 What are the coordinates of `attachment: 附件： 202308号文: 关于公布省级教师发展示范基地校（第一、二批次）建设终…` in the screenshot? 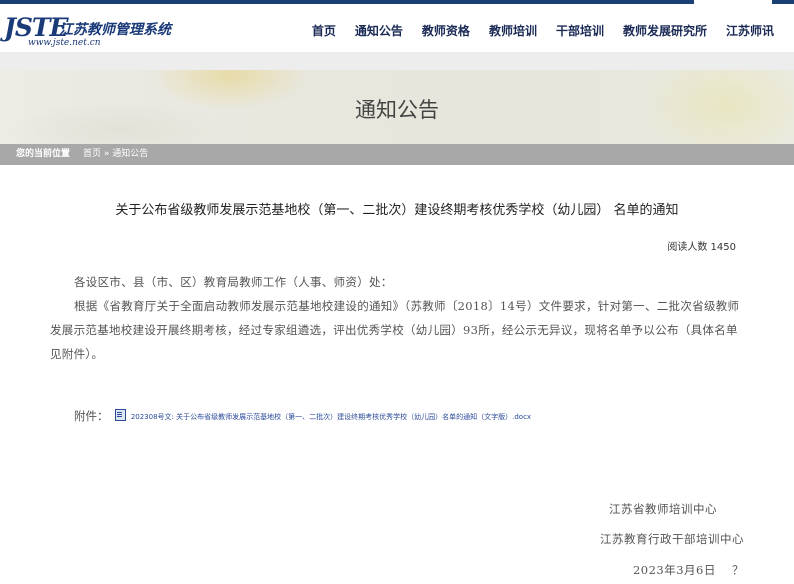 It's located at (302, 416).